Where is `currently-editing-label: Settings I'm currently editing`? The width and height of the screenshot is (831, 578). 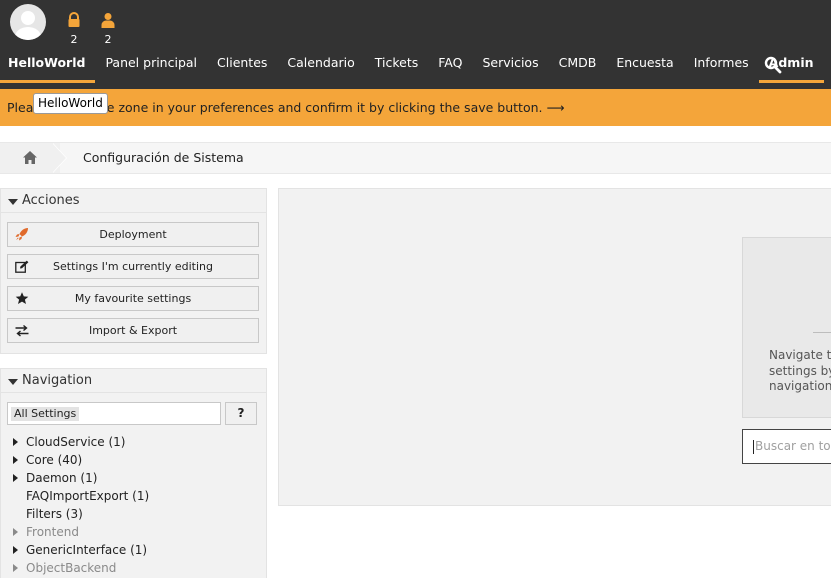 currently-editing-label: Settings I'm currently editing is located at coordinates (133, 266).